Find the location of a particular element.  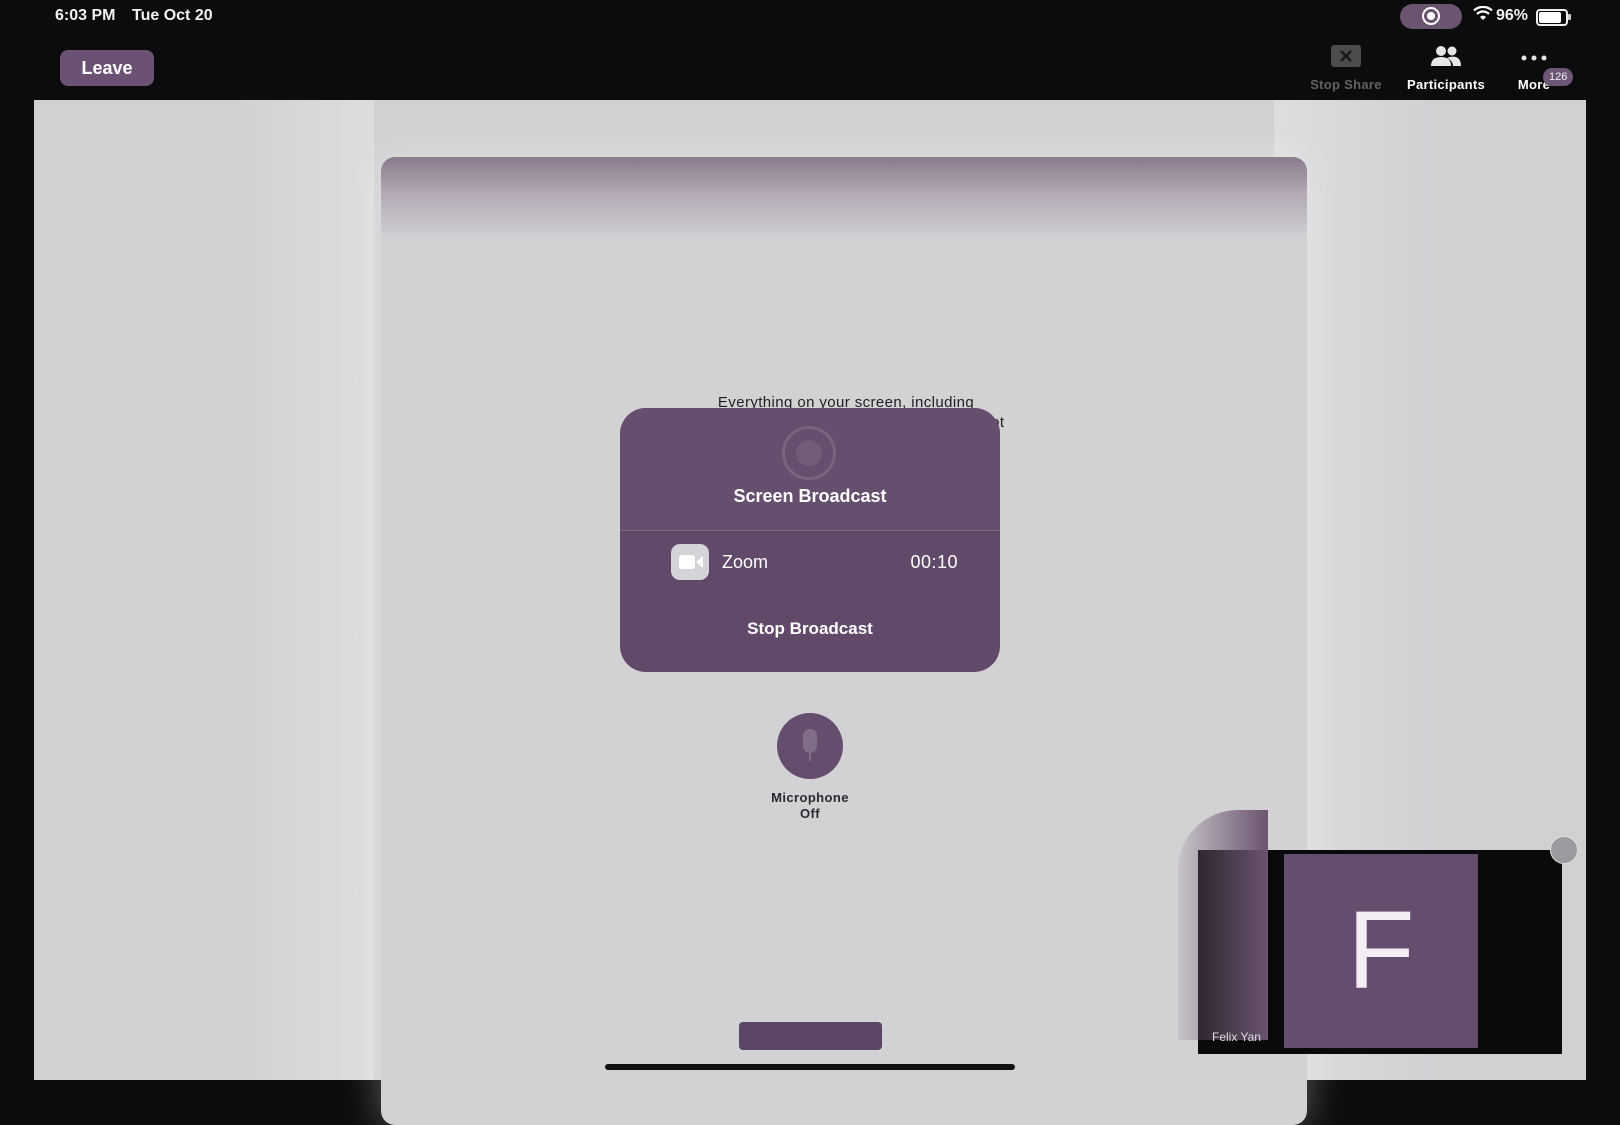

microphone-toggle-button is located at coordinates (810, 746).